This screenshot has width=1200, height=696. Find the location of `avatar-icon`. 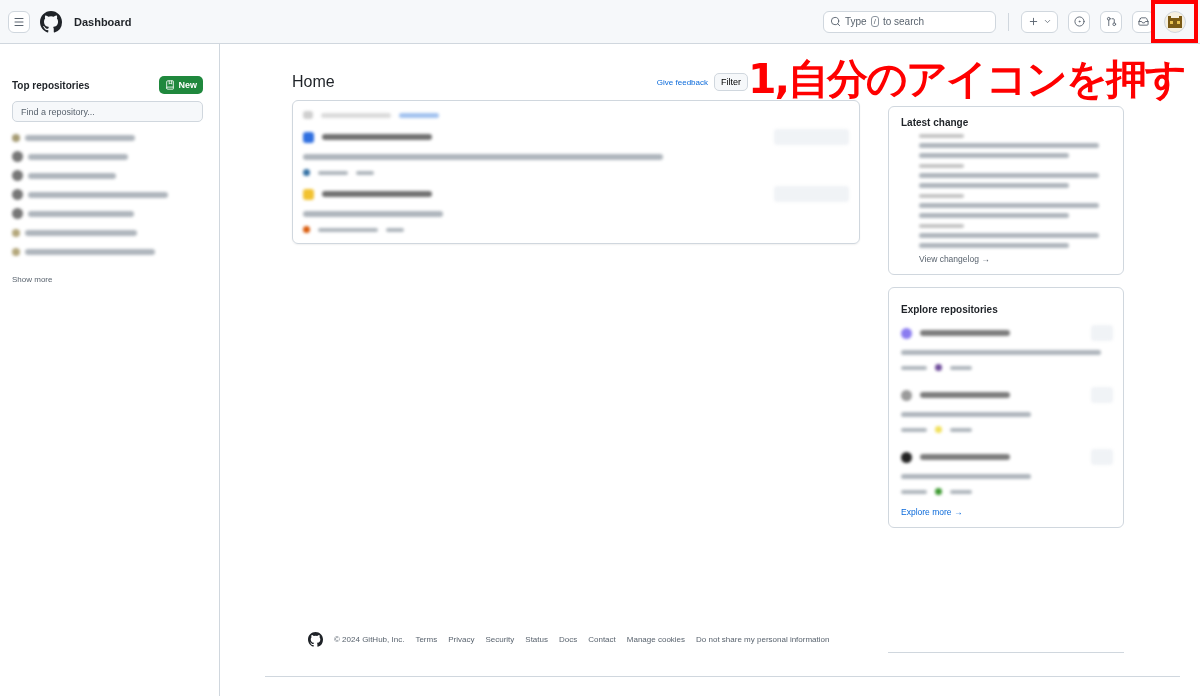

avatar-icon is located at coordinates (1175, 21).